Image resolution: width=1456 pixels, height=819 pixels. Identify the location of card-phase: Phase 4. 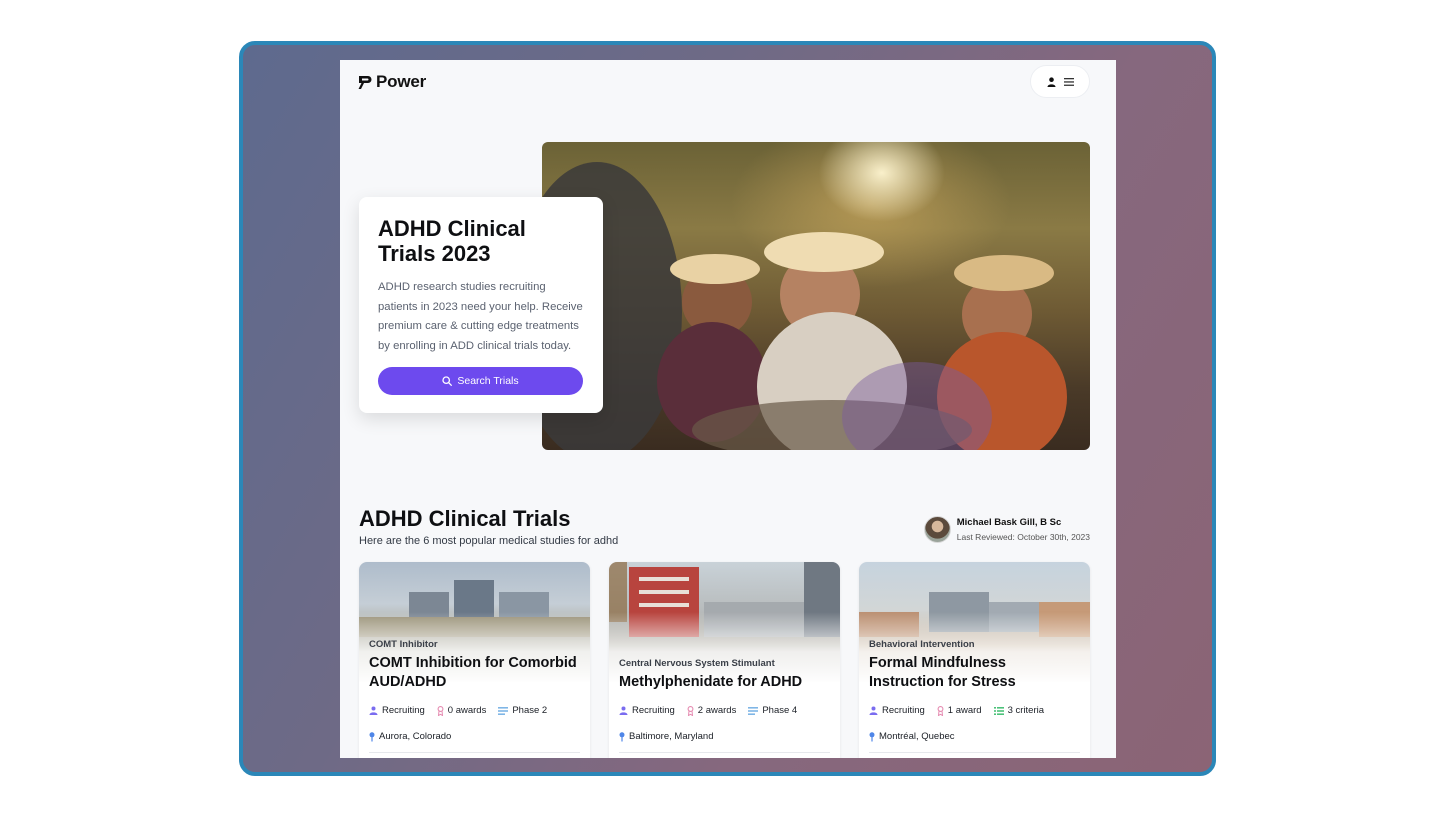
(780, 710).